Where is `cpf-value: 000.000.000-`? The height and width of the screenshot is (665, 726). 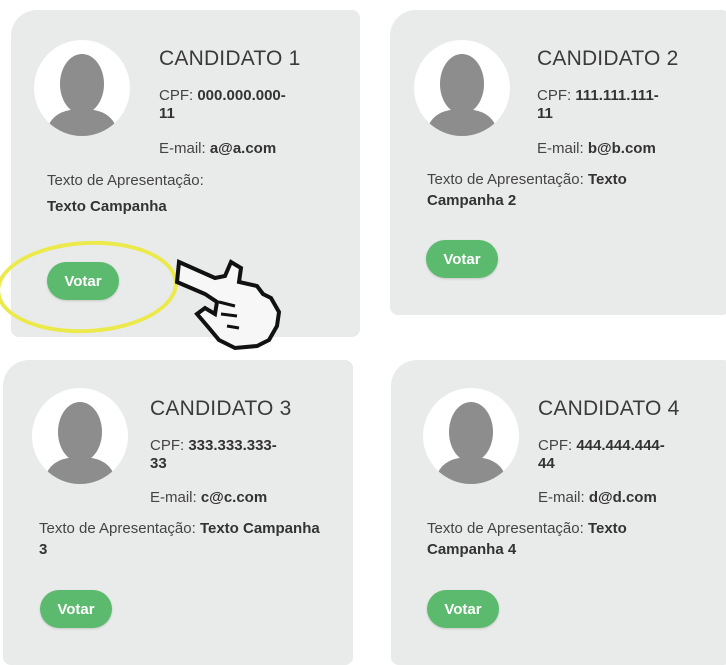
cpf-value: 000.000.000- is located at coordinates (241, 95).